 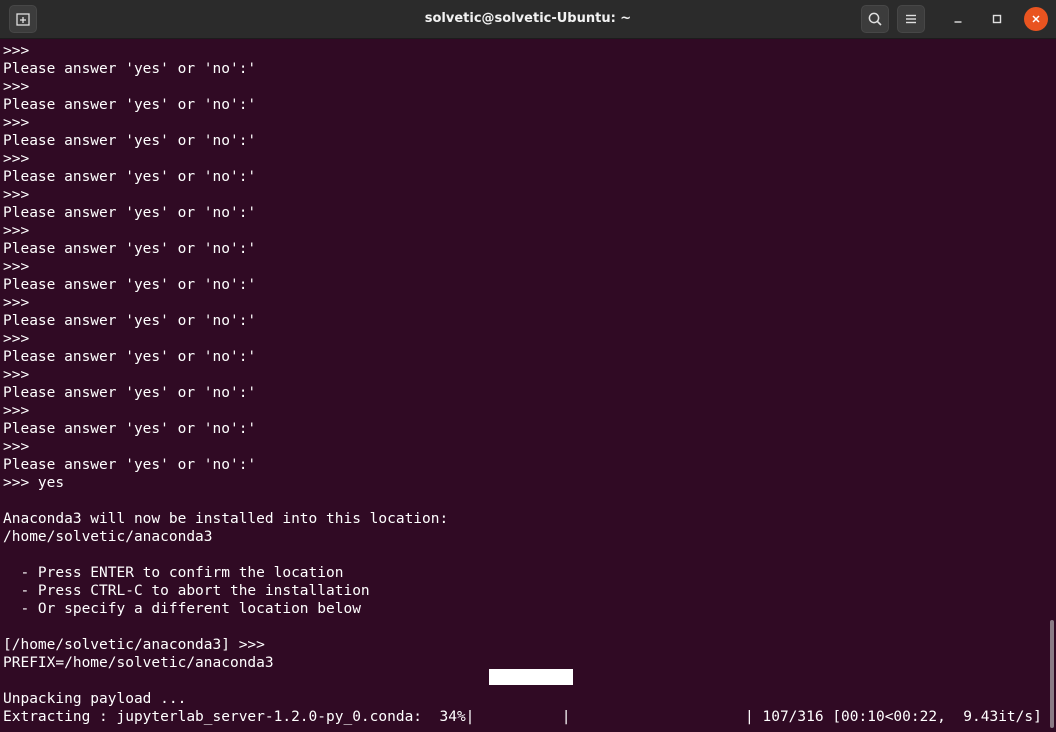 What do you see at coordinates (173, 573) in the screenshot?
I see `terminal-line: - Press ENTER to confirm the location` at bounding box center [173, 573].